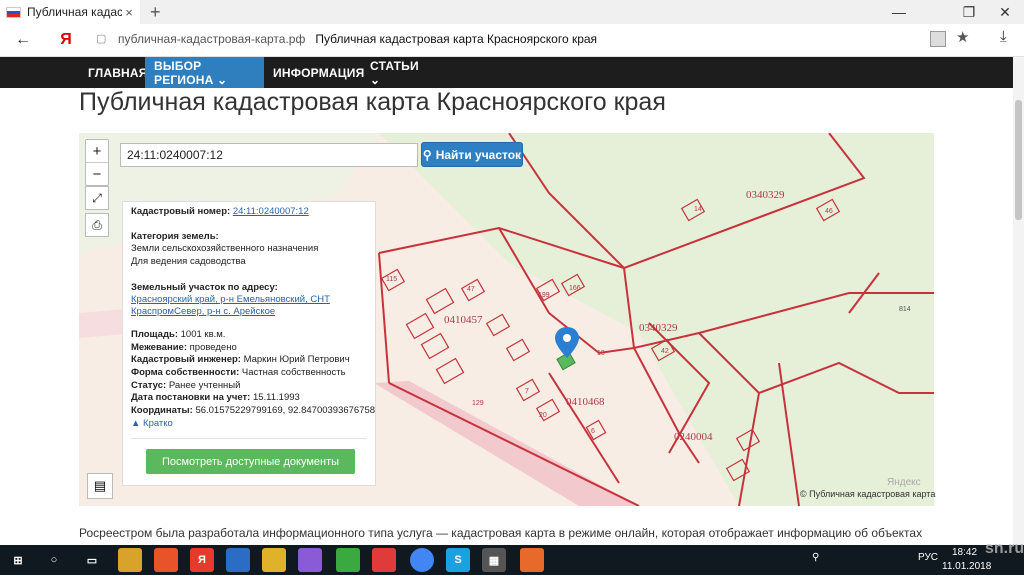 The width and height of the screenshot is (1024, 575). What do you see at coordinates (698, 209) in the screenshot?
I see `plot-number: 14` at bounding box center [698, 209].